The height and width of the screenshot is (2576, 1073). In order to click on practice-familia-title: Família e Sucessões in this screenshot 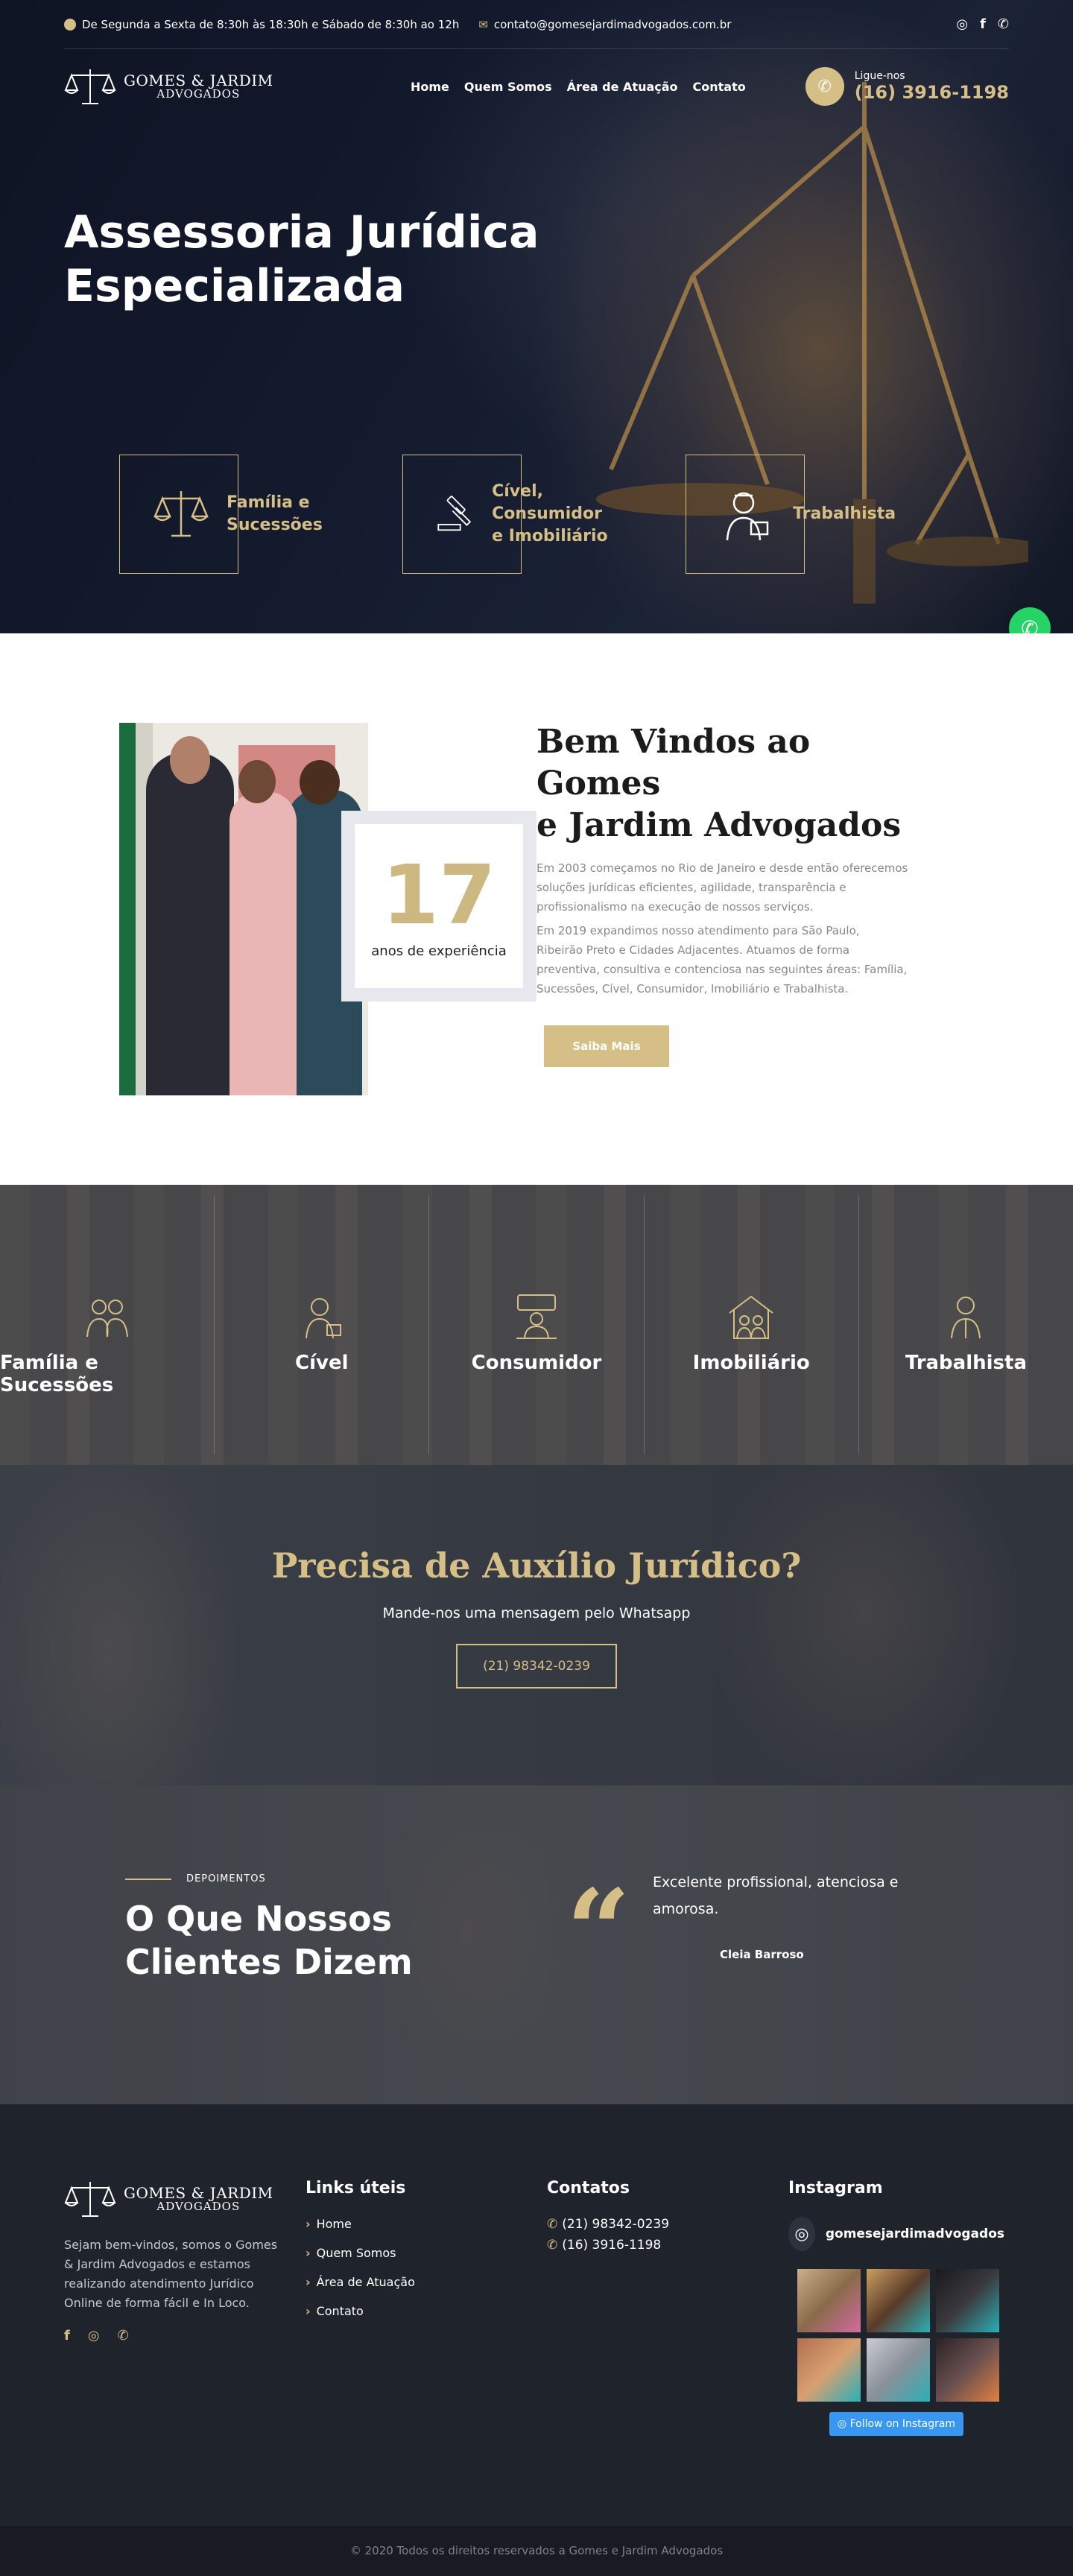, I will do `click(57, 1374)`.